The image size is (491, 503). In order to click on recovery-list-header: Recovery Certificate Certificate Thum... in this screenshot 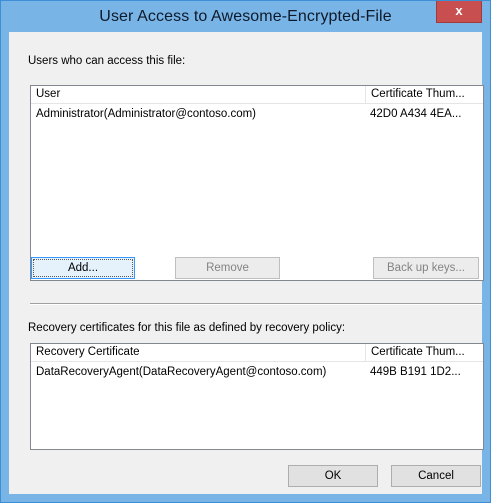, I will do `click(257, 353)`.